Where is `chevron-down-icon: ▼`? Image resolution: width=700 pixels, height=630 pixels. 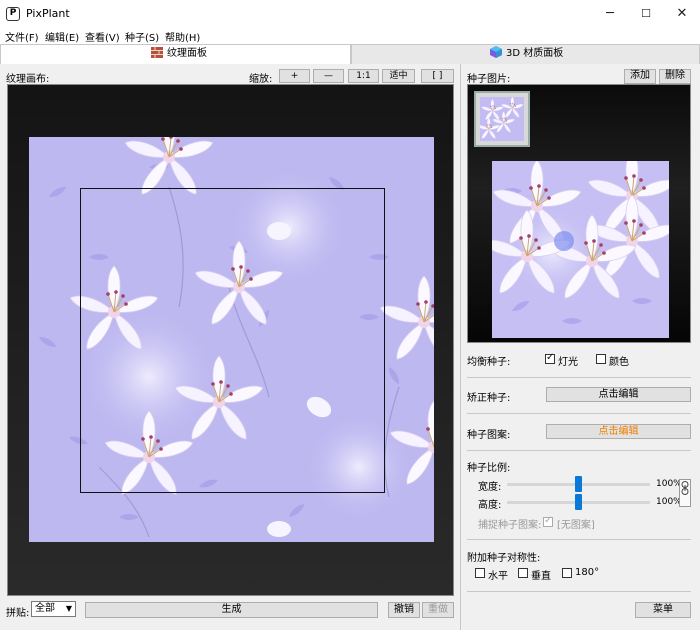 chevron-down-icon: ▼ is located at coordinates (68, 608).